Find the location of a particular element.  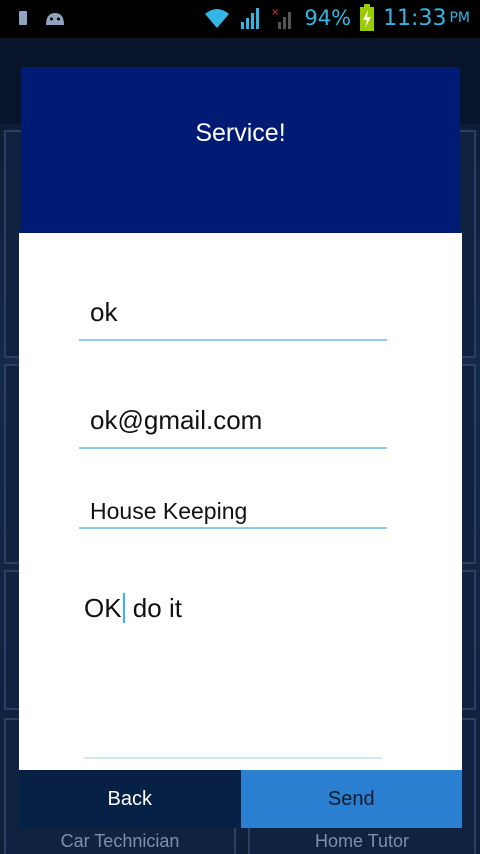

service-field-value: House Keeping is located at coordinates (169, 511).